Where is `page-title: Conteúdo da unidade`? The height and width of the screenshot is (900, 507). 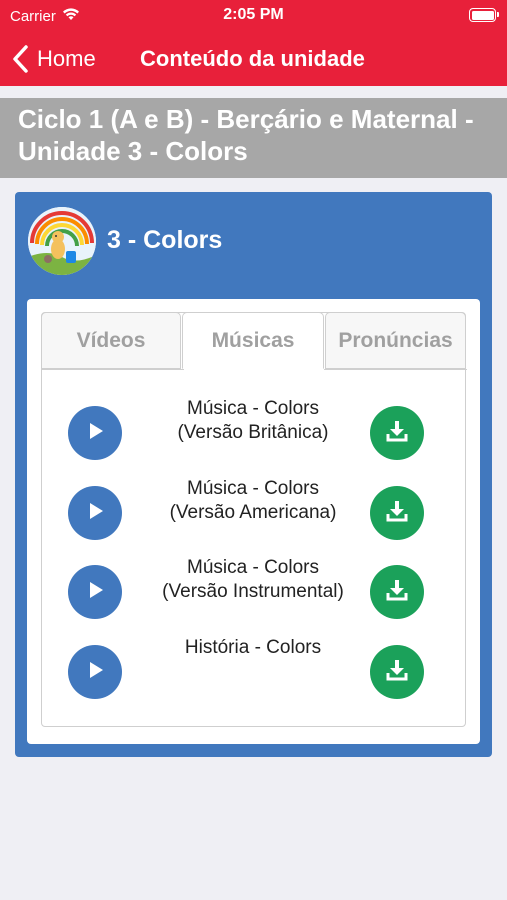 page-title: Conteúdo da unidade is located at coordinates (252, 58).